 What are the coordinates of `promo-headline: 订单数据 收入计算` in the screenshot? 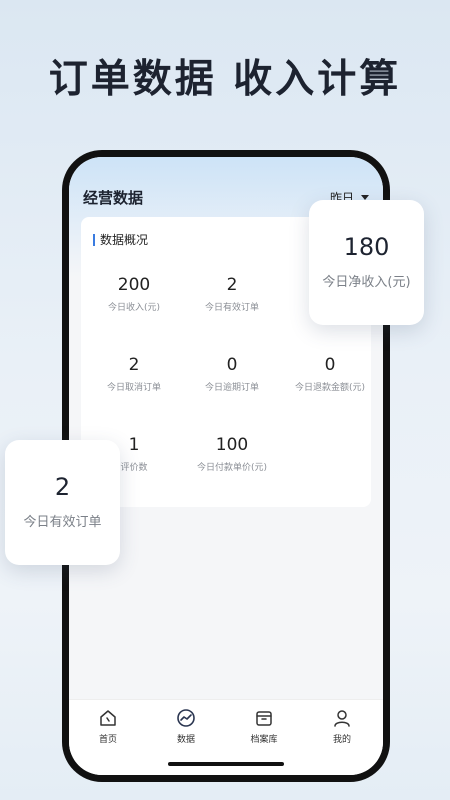 It's located at (225, 79).